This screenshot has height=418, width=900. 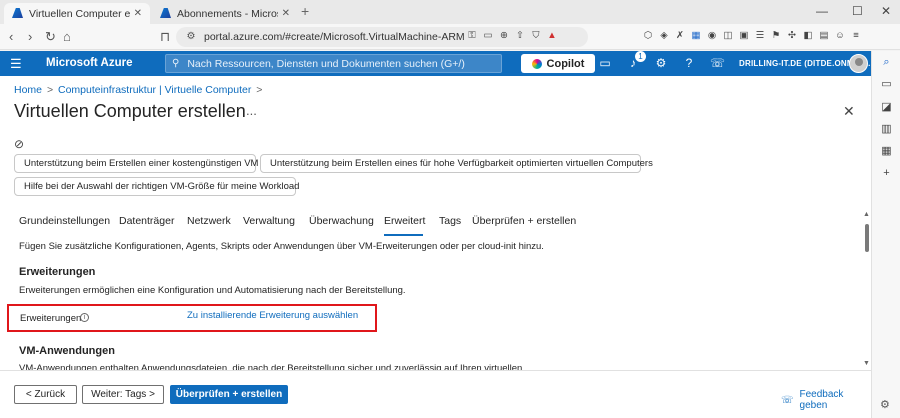 I want to click on notification-badge: 1, so click(x=640, y=56).